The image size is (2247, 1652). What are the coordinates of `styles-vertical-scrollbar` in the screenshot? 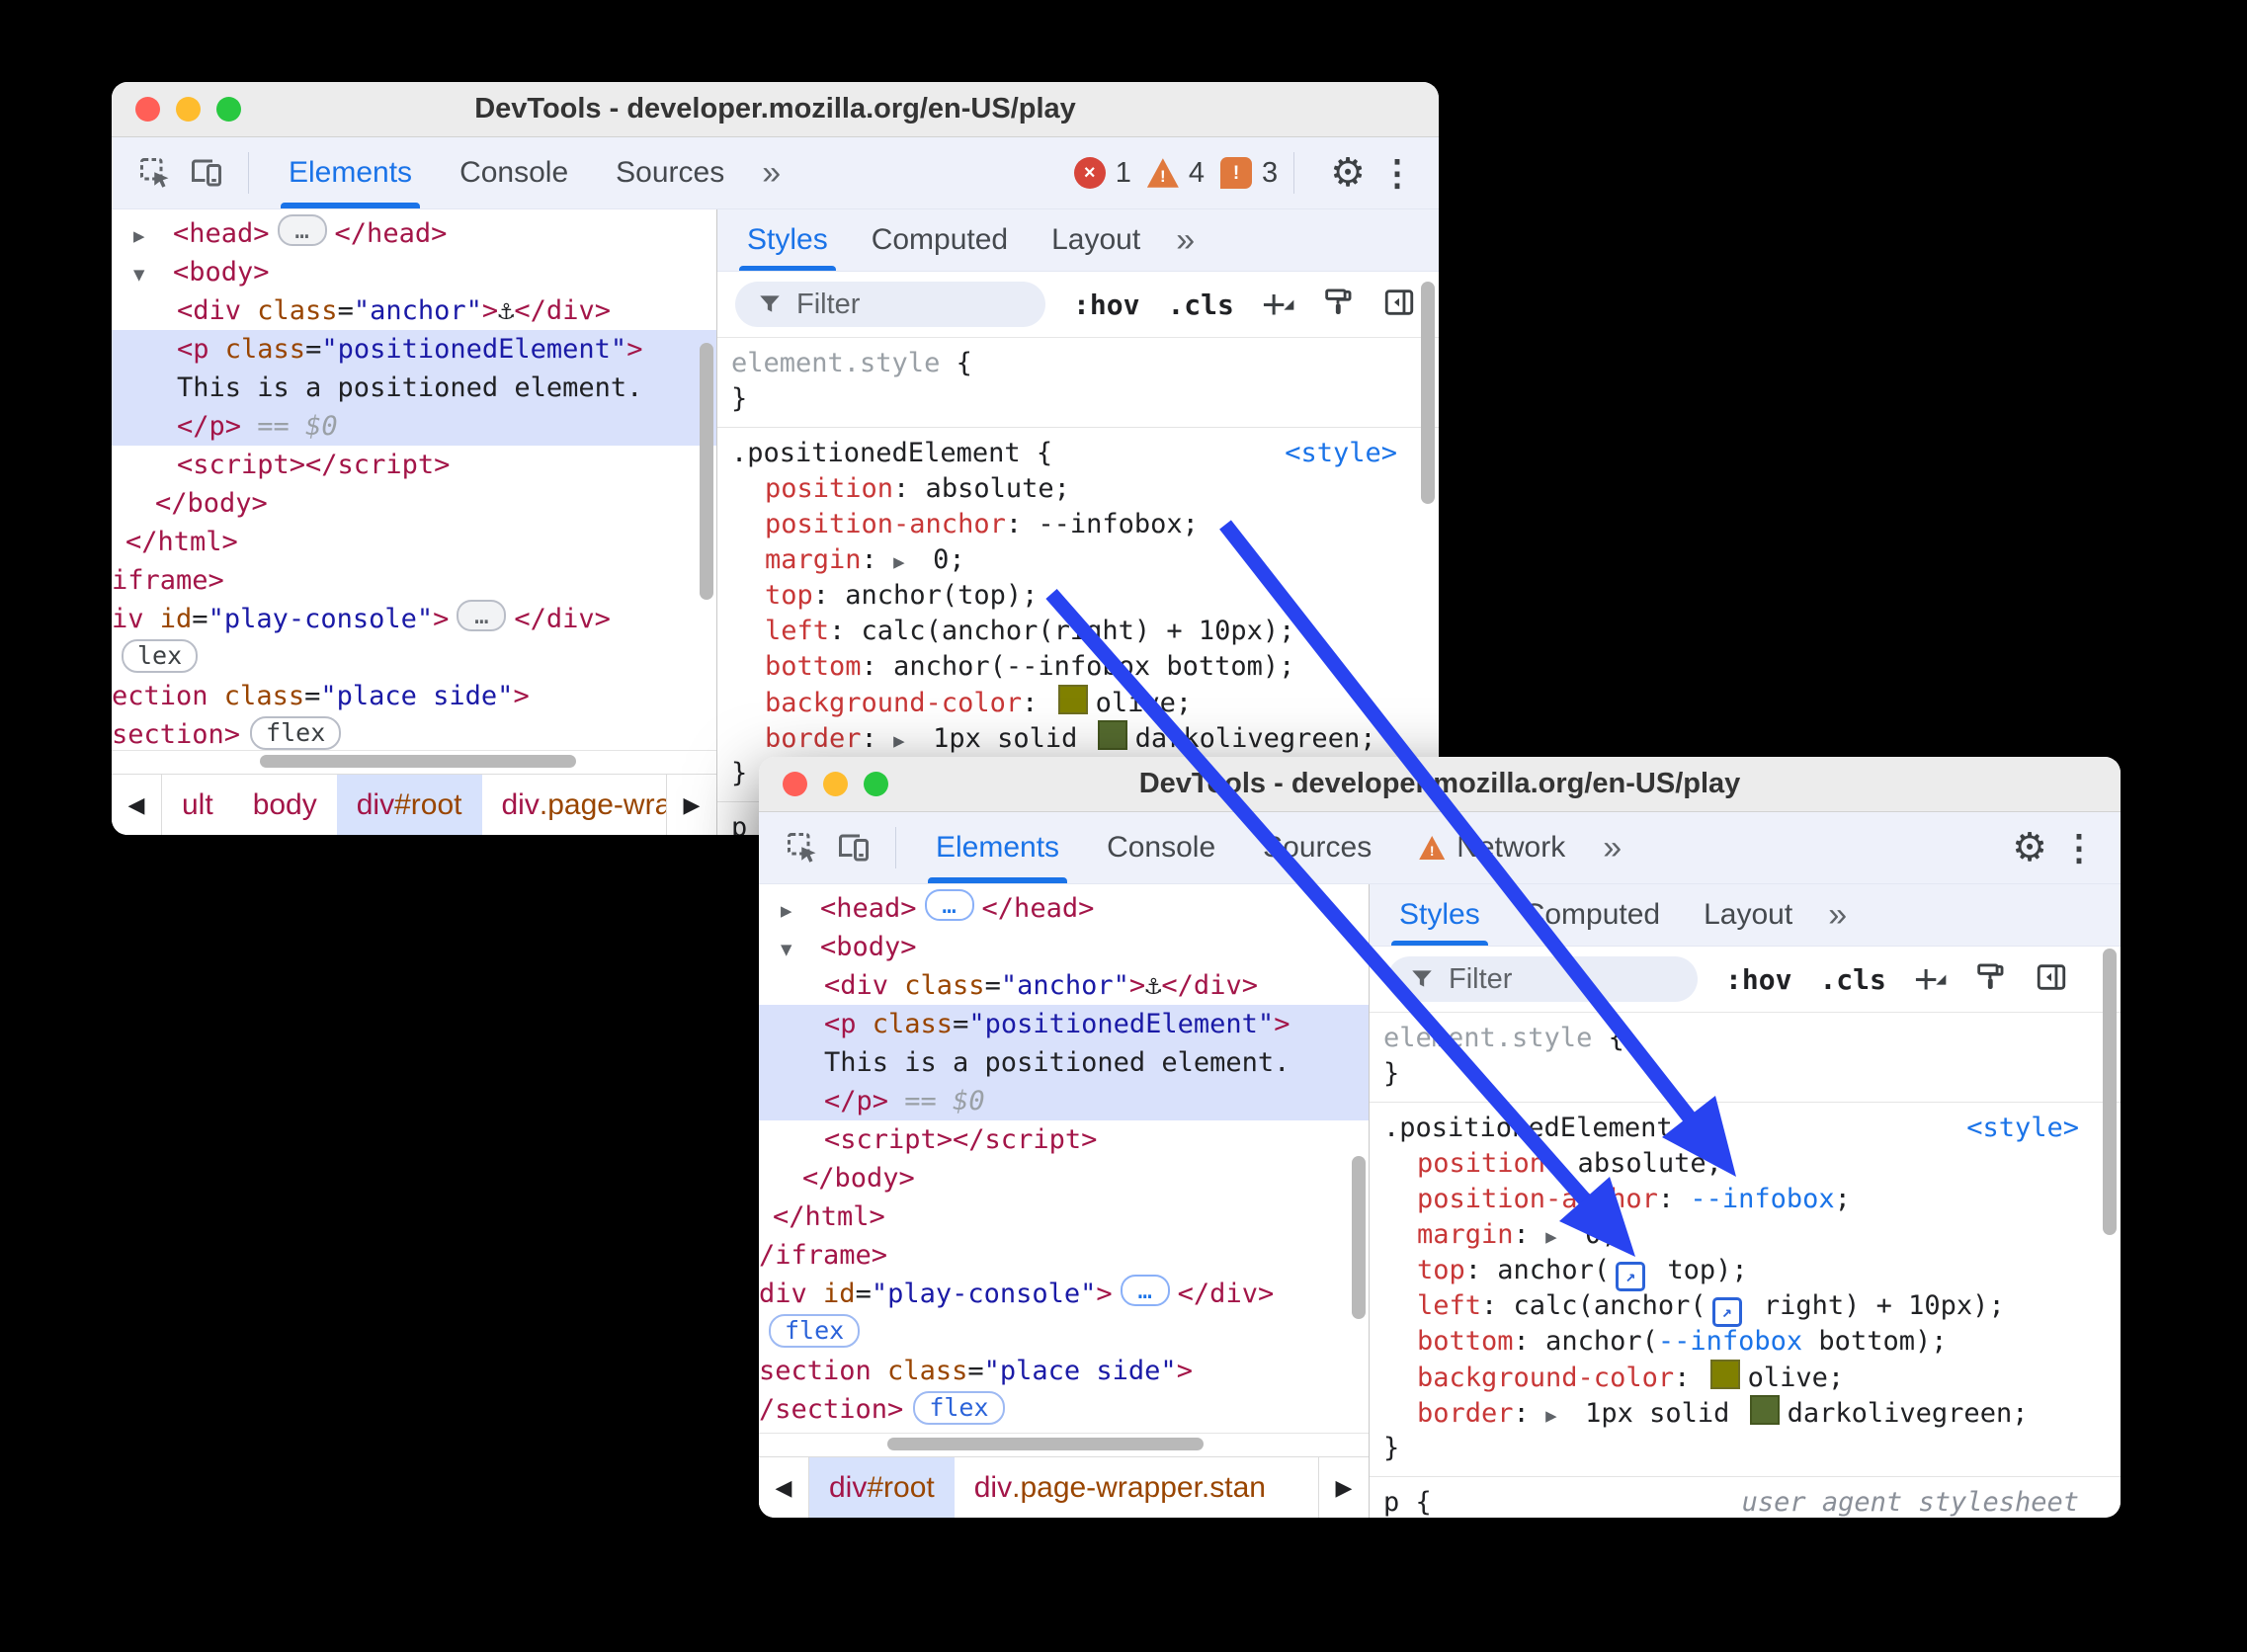 It's located at (2110, 1092).